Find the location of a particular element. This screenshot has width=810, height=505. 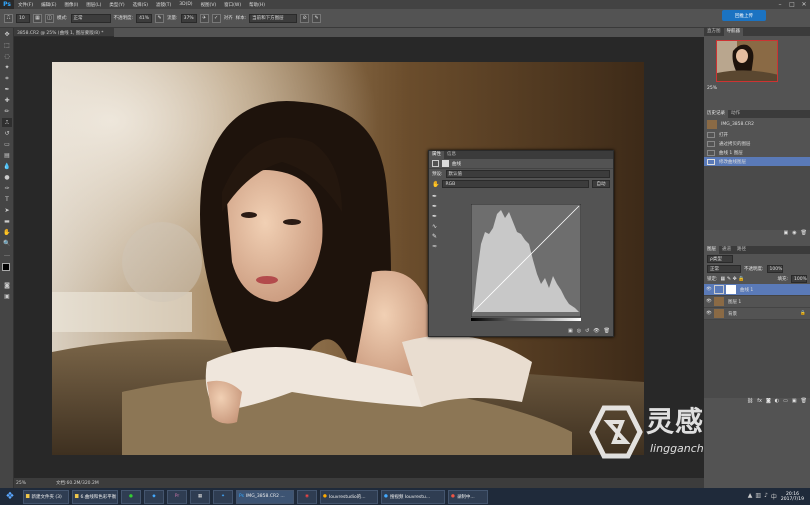

lasso-tool-icon: ◌ is located at coordinates (7, 56).